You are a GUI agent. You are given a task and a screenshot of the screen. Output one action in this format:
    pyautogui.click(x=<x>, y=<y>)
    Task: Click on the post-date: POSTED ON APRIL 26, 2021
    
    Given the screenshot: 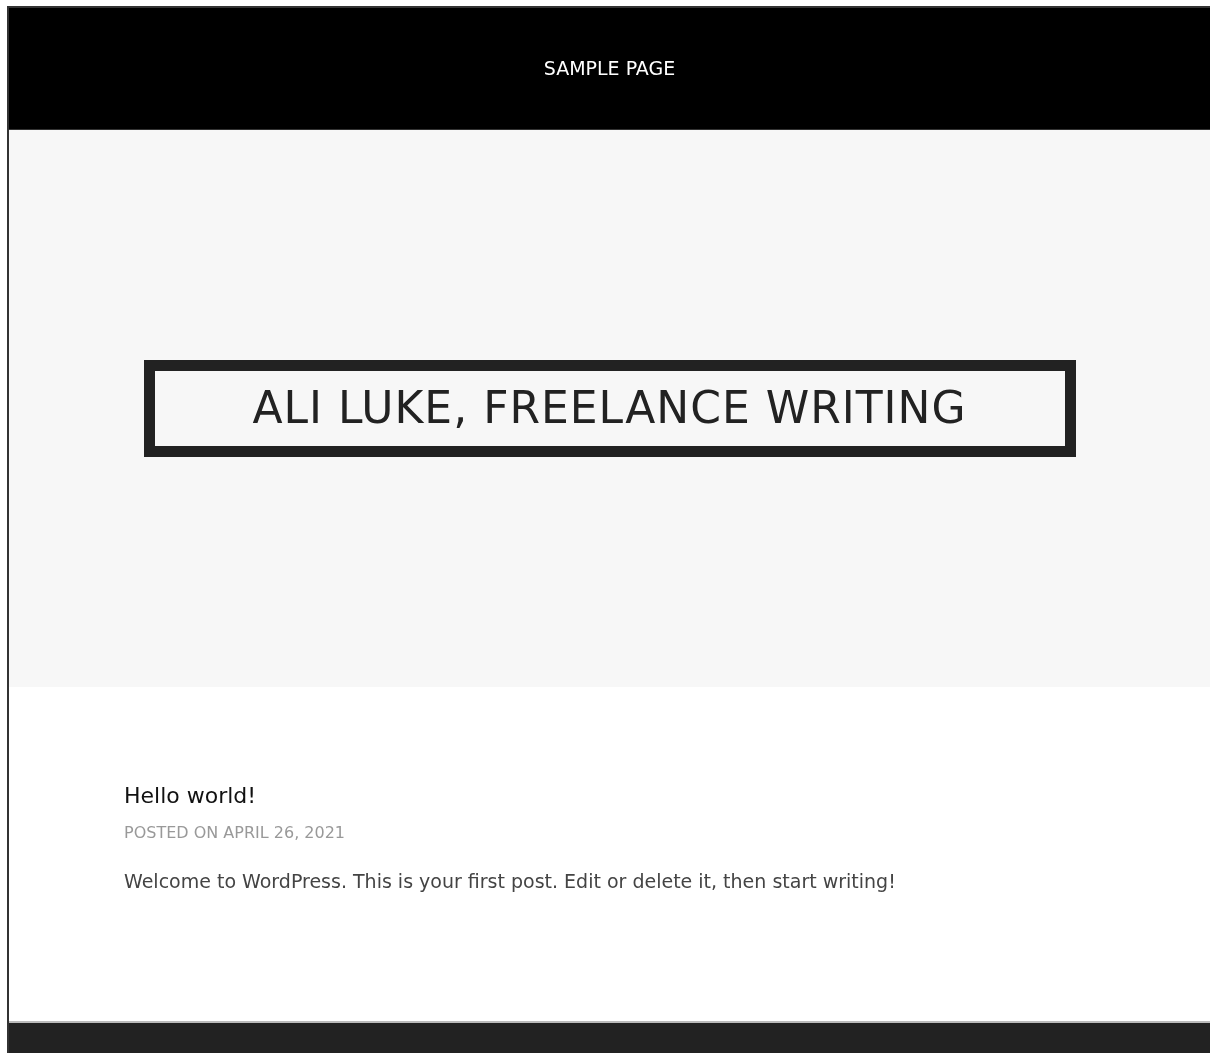 What is the action you would take?
    pyautogui.click(x=235, y=833)
    